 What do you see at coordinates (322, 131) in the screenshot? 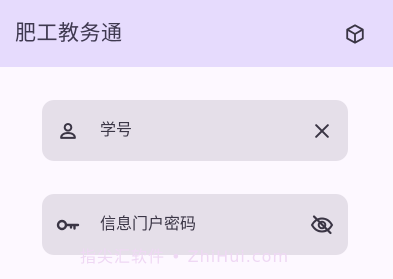
I see `close-icon` at bounding box center [322, 131].